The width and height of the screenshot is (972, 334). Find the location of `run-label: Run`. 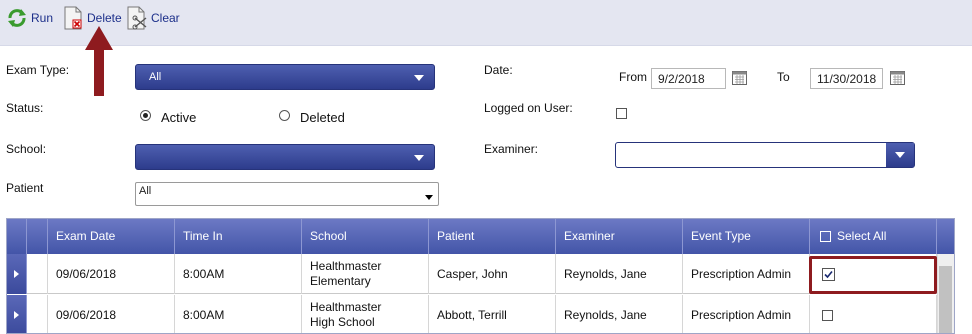

run-label: Run is located at coordinates (42, 18).